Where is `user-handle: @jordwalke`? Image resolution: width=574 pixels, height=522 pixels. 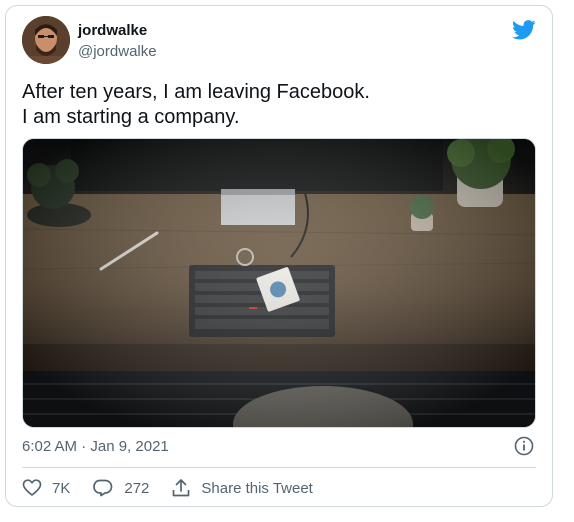 user-handle: @jordwalke is located at coordinates (117, 51).